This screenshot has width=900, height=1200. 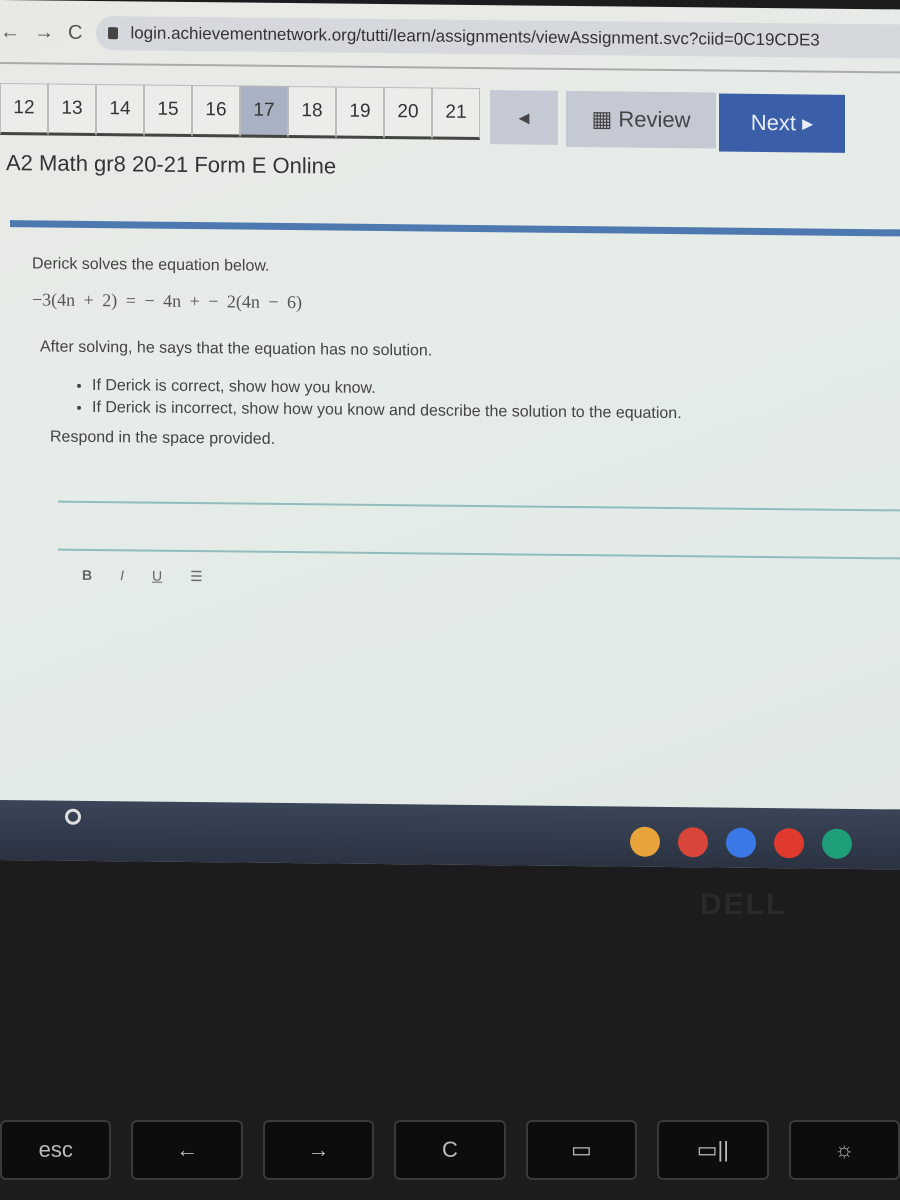 What do you see at coordinates (645, 841) in the screenshot?
I see `chrome-icon` at bounding box center [645, 841].